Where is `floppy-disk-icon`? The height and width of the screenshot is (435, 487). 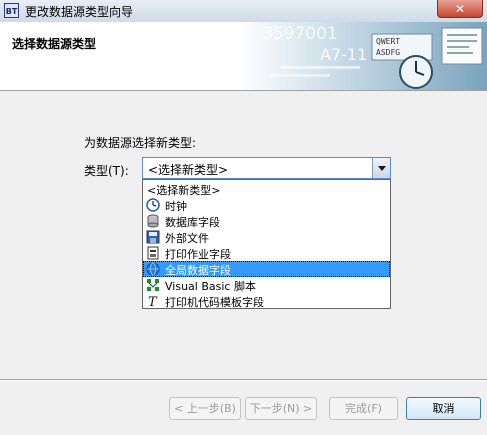
floppy-disk-icon is located at coordinates (153, 237).